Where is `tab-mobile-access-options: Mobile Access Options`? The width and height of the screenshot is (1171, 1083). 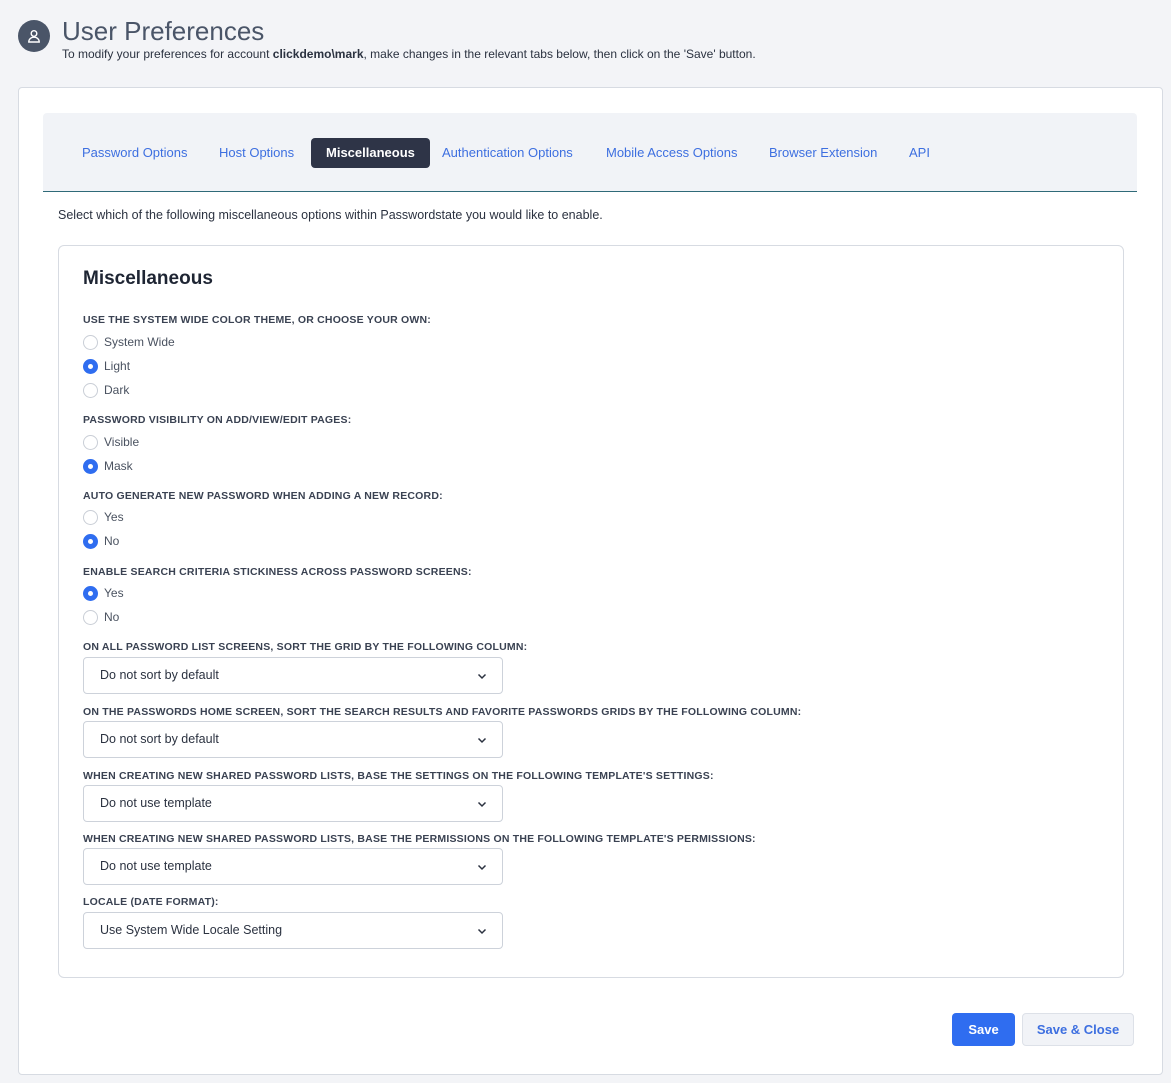
tab-mobile-access-options: Mobile Access Options is located at coordinates (672, 153).